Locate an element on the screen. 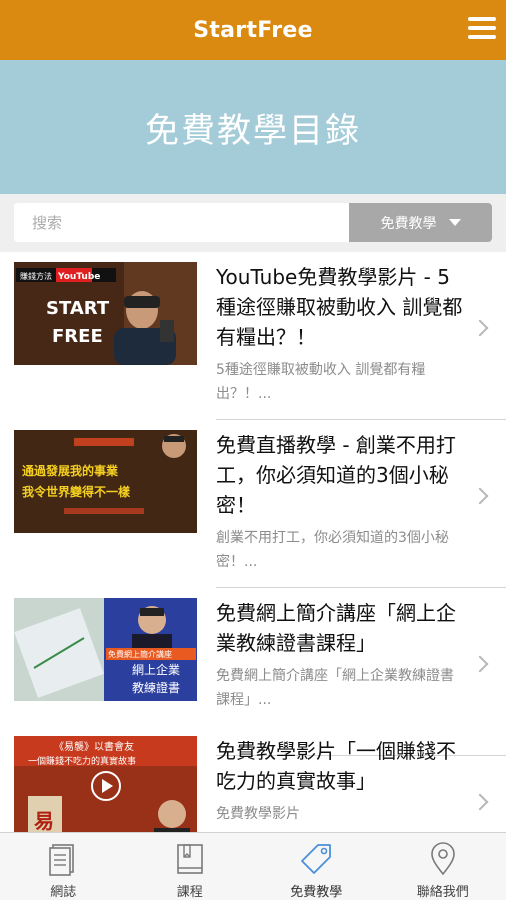 The image size is (506, 900). tab-blog: 網誌 is located at coordinates (63, 866).